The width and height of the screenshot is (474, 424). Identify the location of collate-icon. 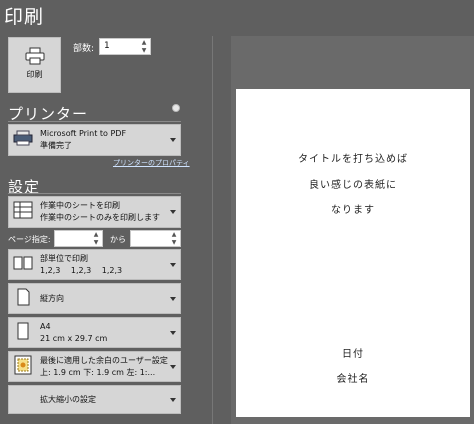
(23, 265).